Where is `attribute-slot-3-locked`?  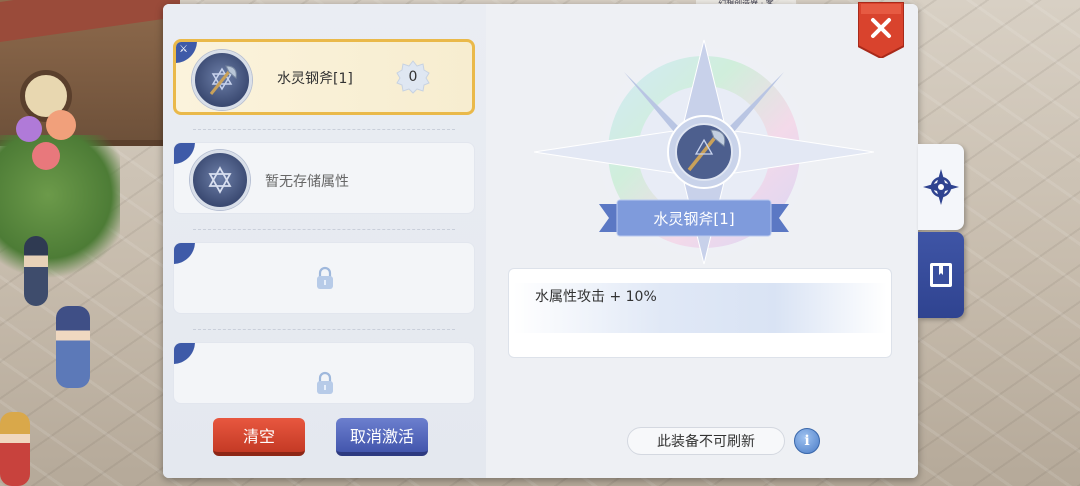 attribute-slot-3-locked is located at coordinates (324, 278).